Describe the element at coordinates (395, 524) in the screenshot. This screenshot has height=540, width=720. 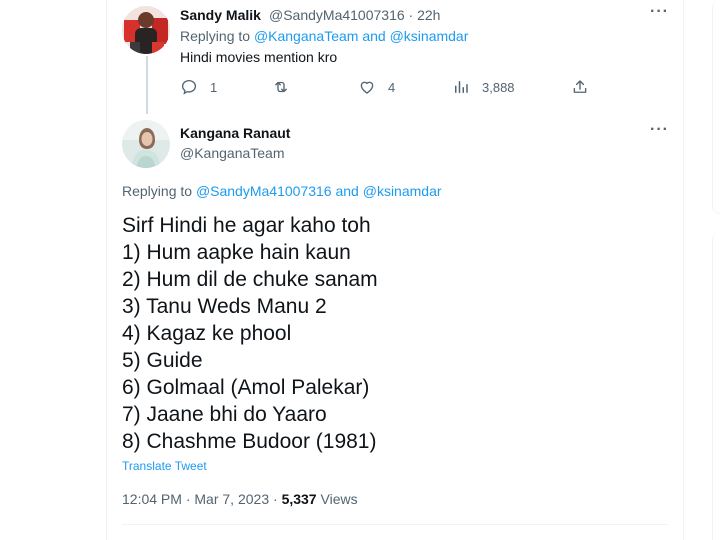
I see `divider` at that location.